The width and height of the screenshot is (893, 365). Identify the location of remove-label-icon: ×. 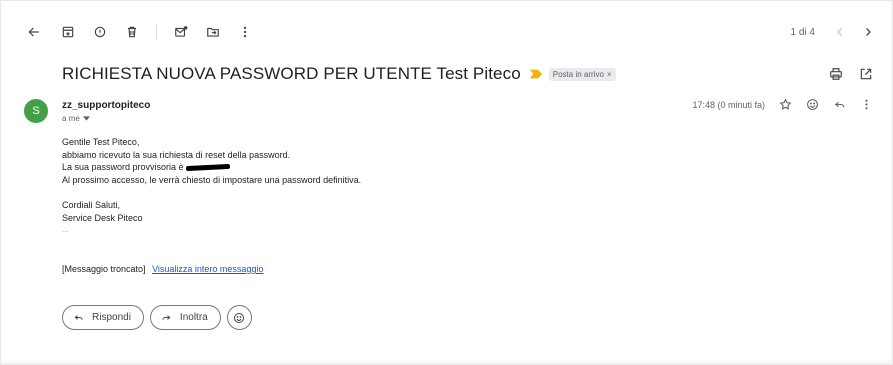
(609, 74).